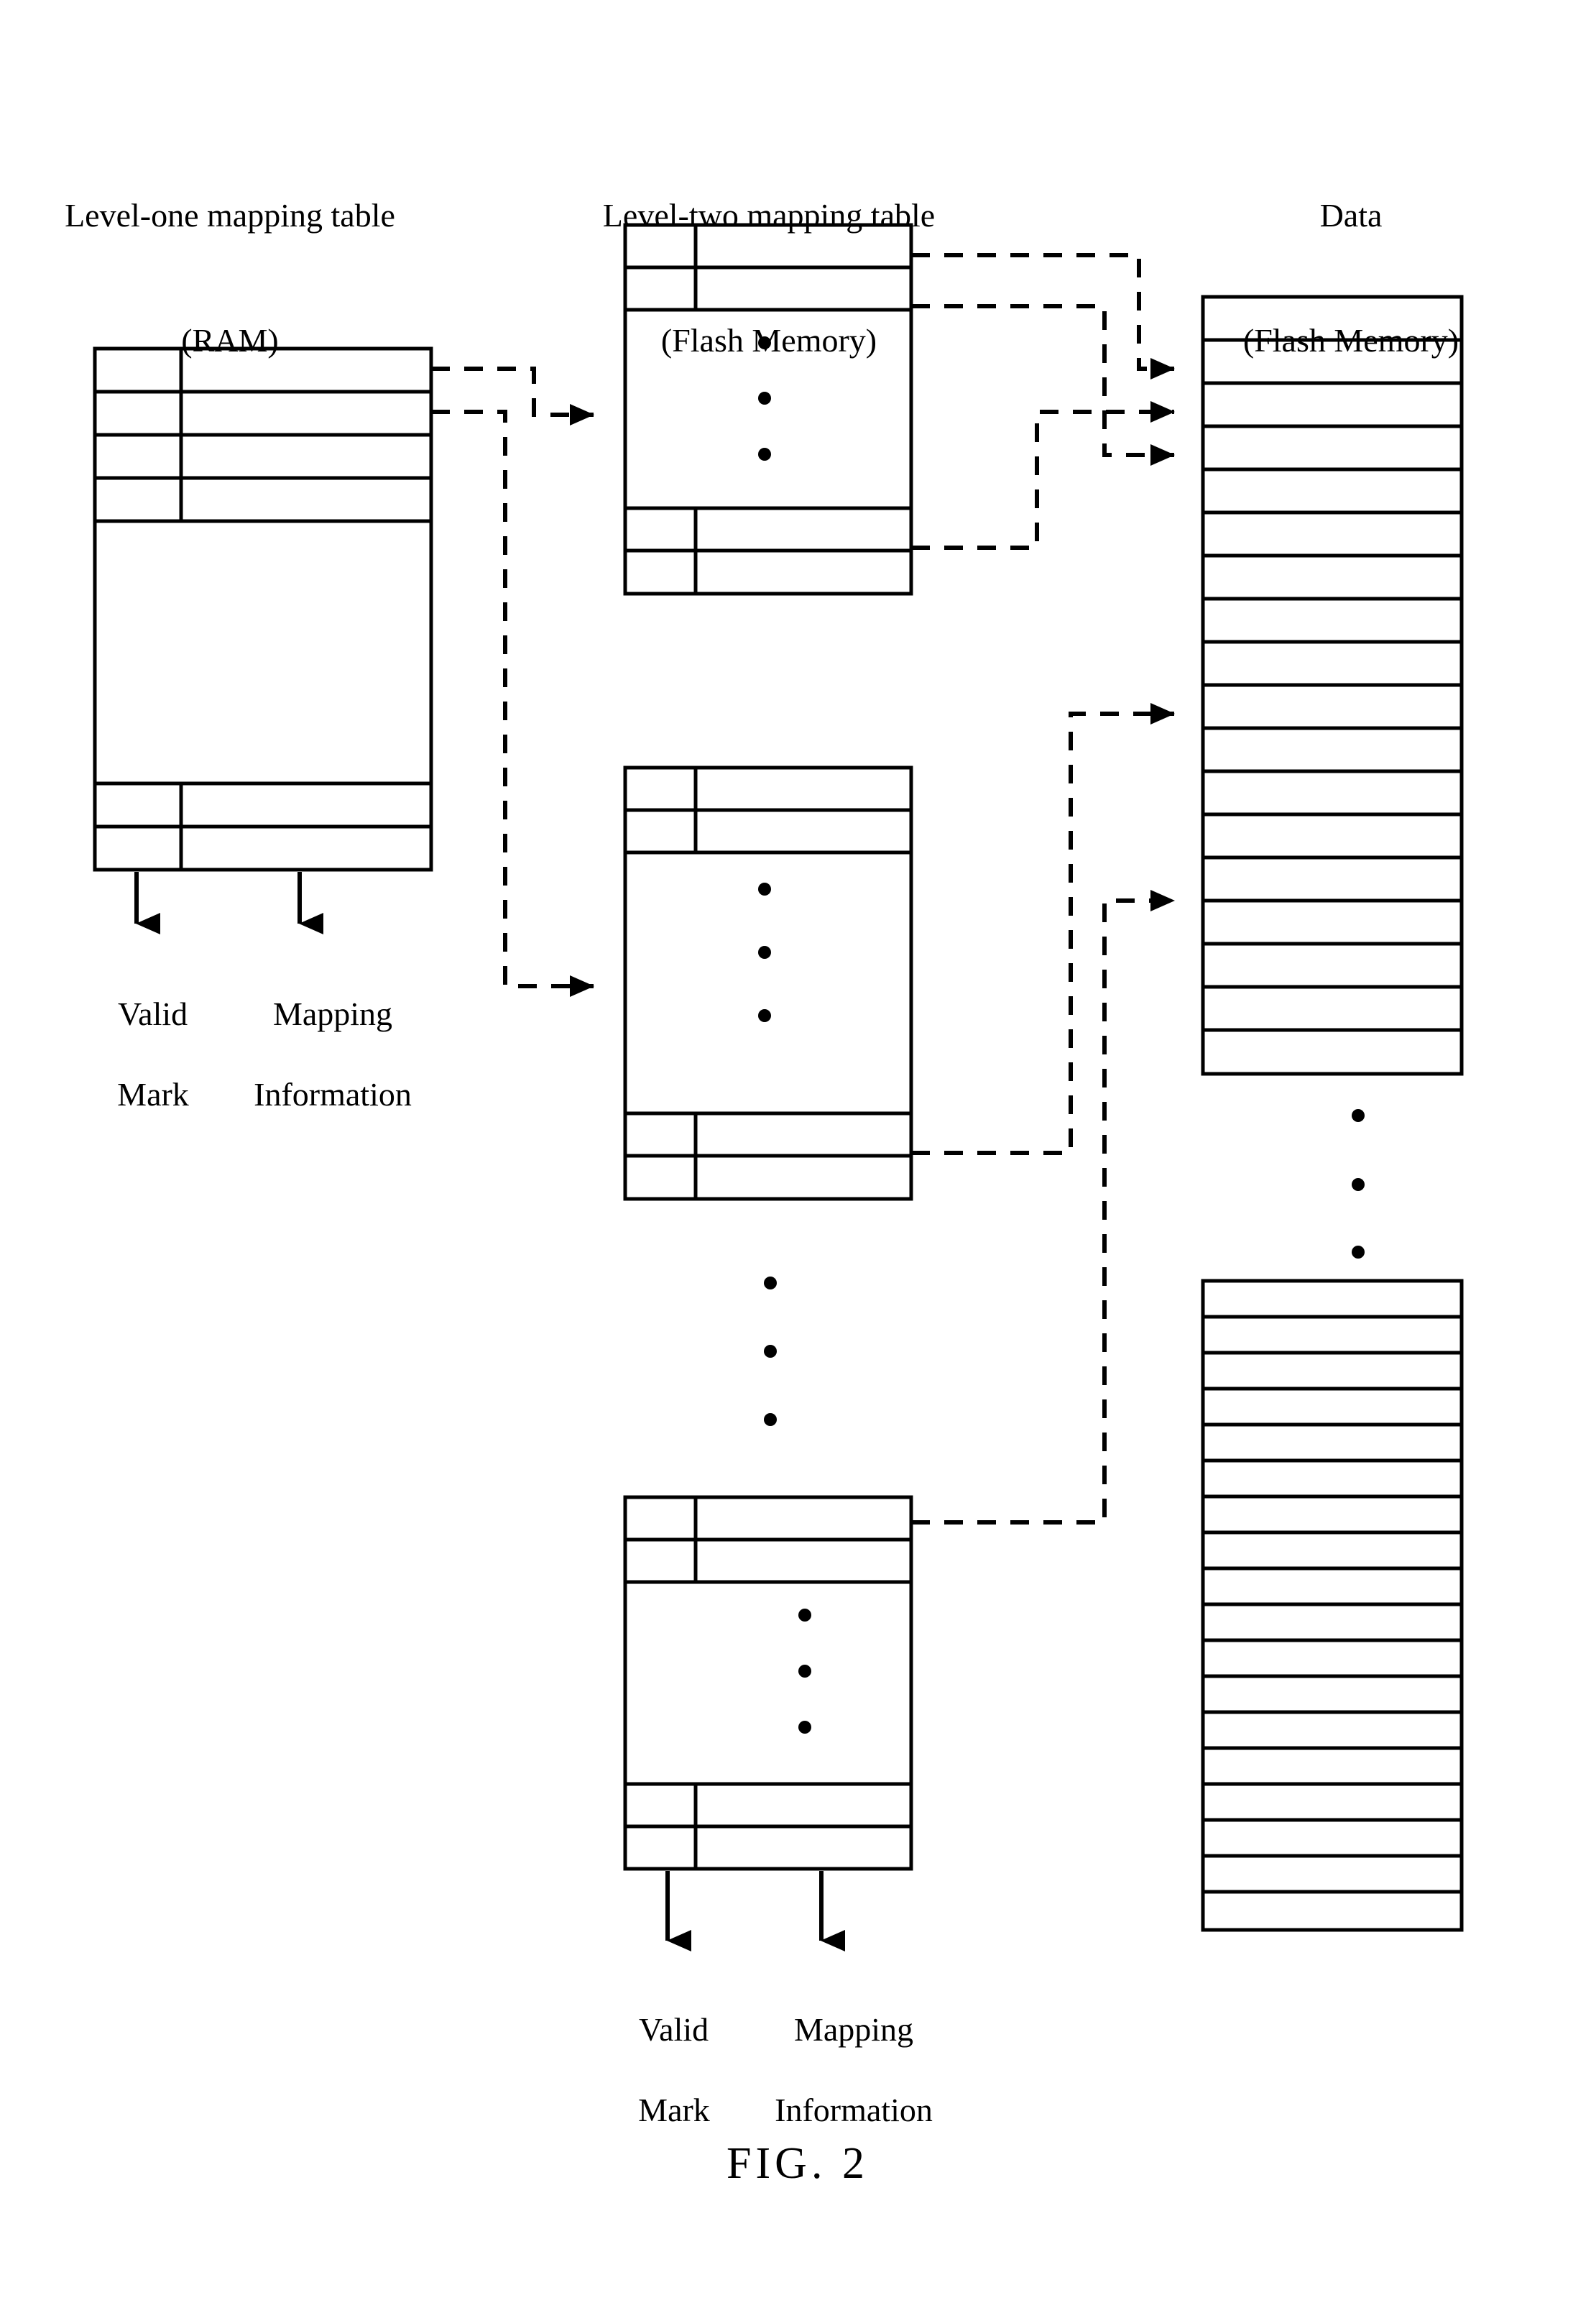 The height and width of the screenshot is (2313, 1596). Describe the element at coordinates (228, 903) in the screenshot. I see `level-one-field-arrows` at that location.